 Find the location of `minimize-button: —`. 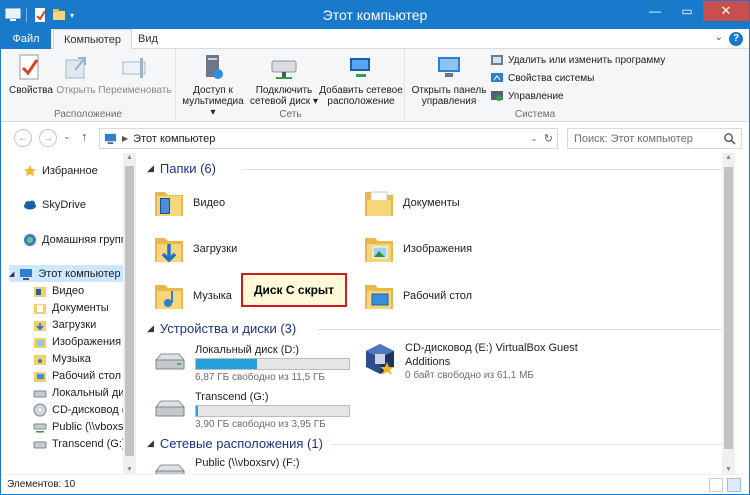

minimize-button: — is located at coordinates (655, 11).